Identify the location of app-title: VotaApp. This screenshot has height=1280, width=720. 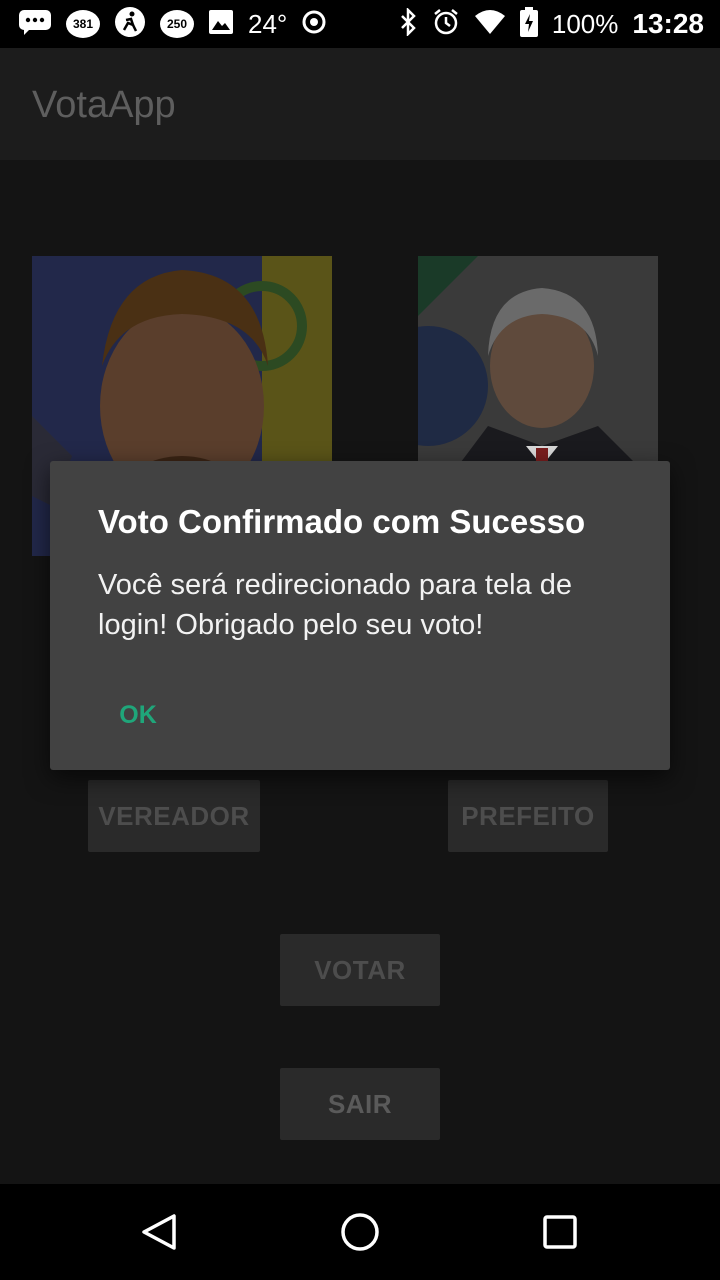
(104, 105).